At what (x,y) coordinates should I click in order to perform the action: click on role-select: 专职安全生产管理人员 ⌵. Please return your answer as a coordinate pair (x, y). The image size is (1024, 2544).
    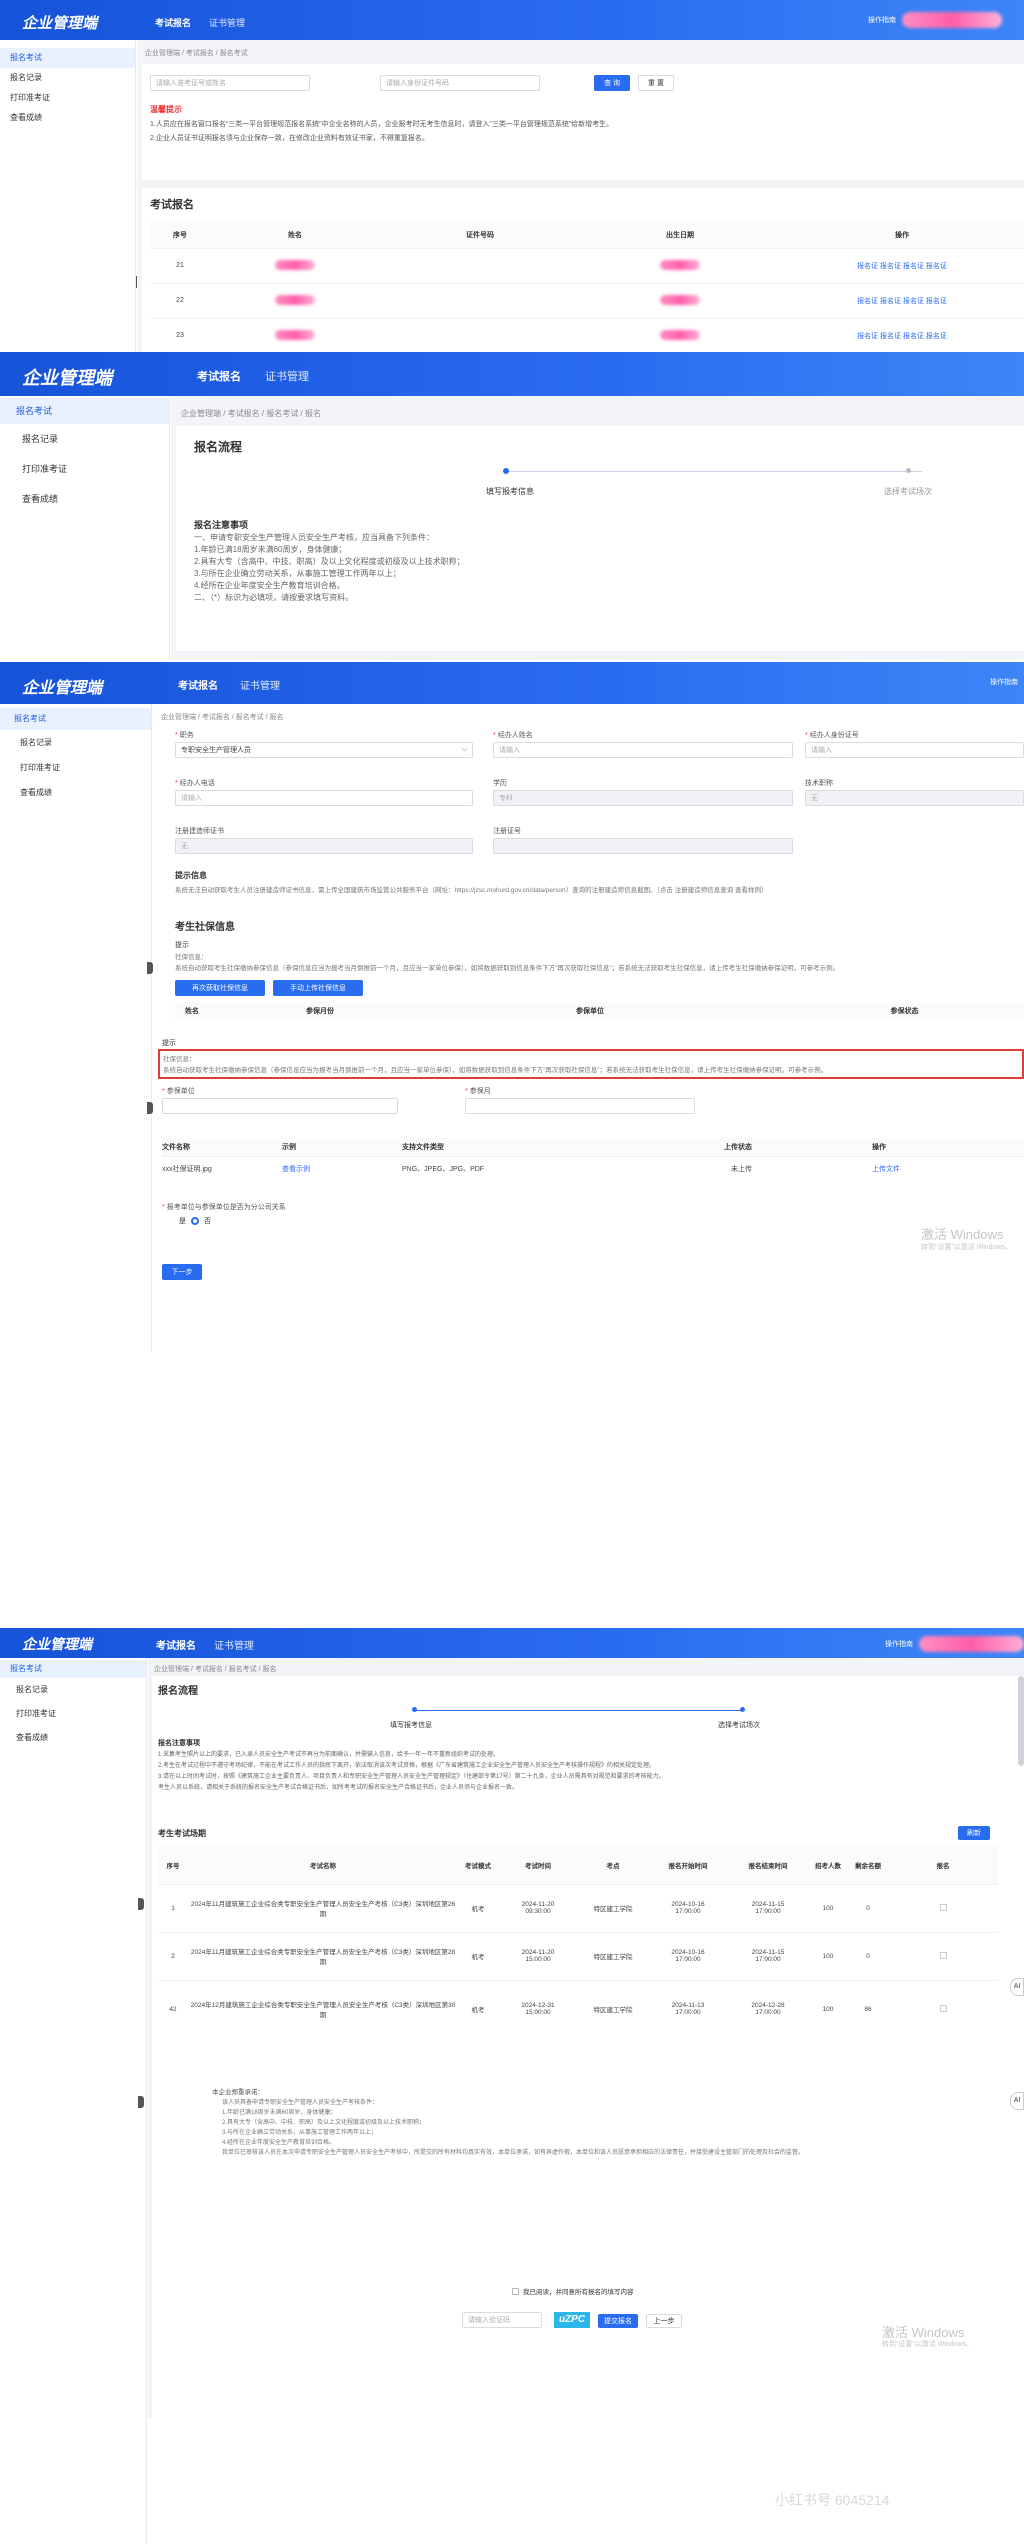
    Looking at the image, I should click on (324, 750).